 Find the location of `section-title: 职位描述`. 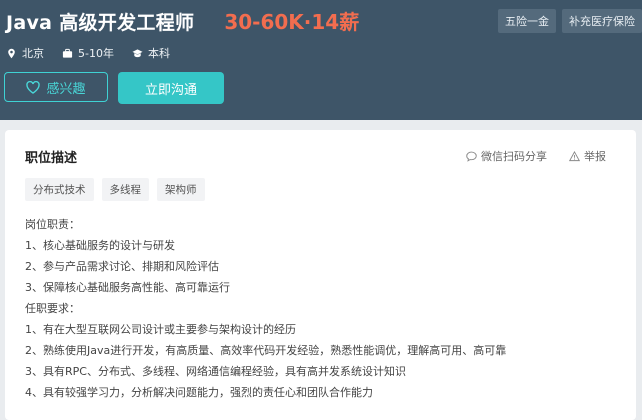

section-title: 职位描述 is located at coordinates (51, 158).